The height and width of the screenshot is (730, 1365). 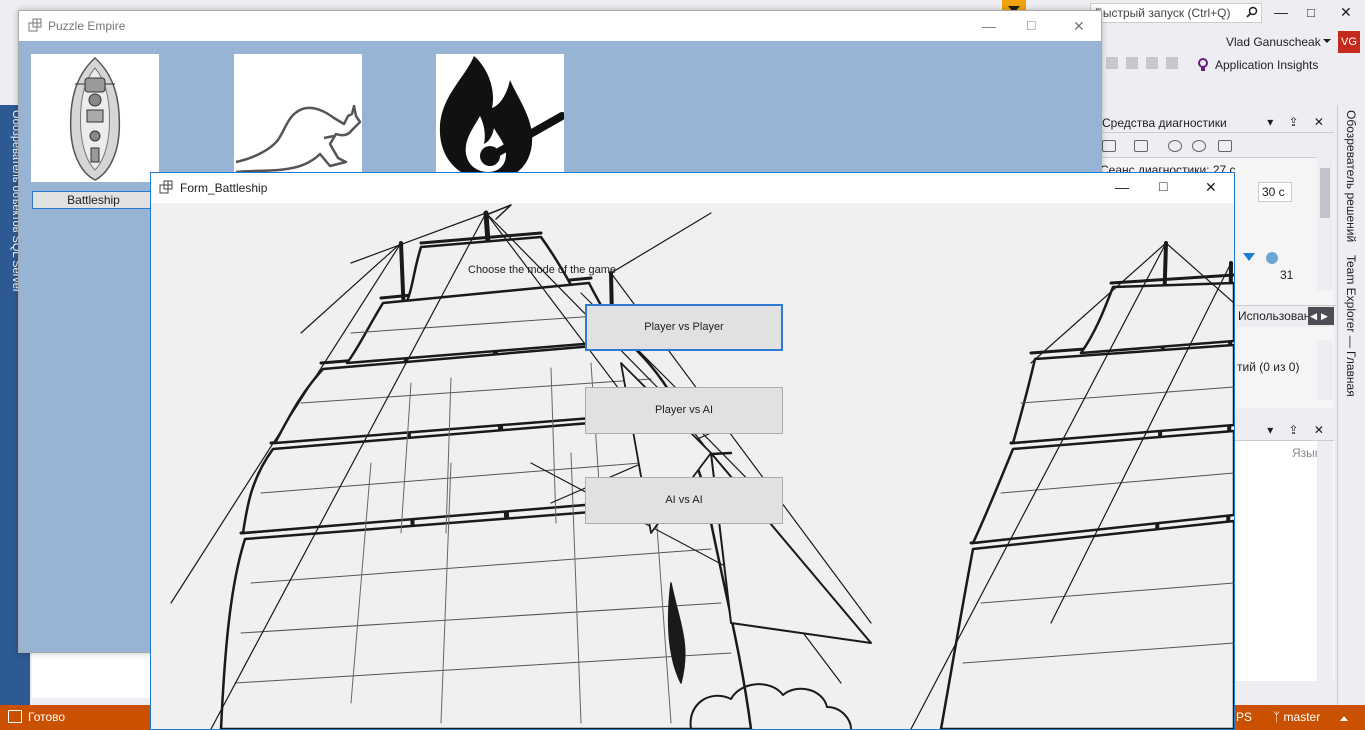 What do you see at coordinates (1266, 65) in the screenshot?
I see `application-insights-button: Application Insights` at bounding box center [1266, 65].